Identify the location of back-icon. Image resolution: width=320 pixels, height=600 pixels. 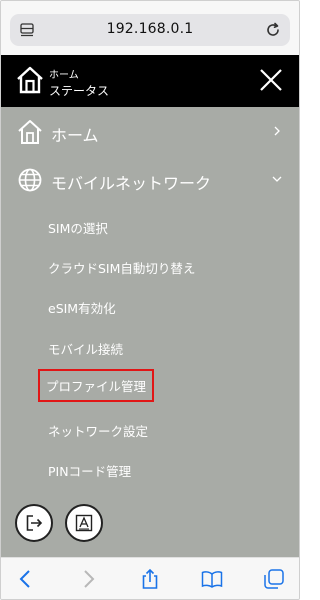
(24, 579).